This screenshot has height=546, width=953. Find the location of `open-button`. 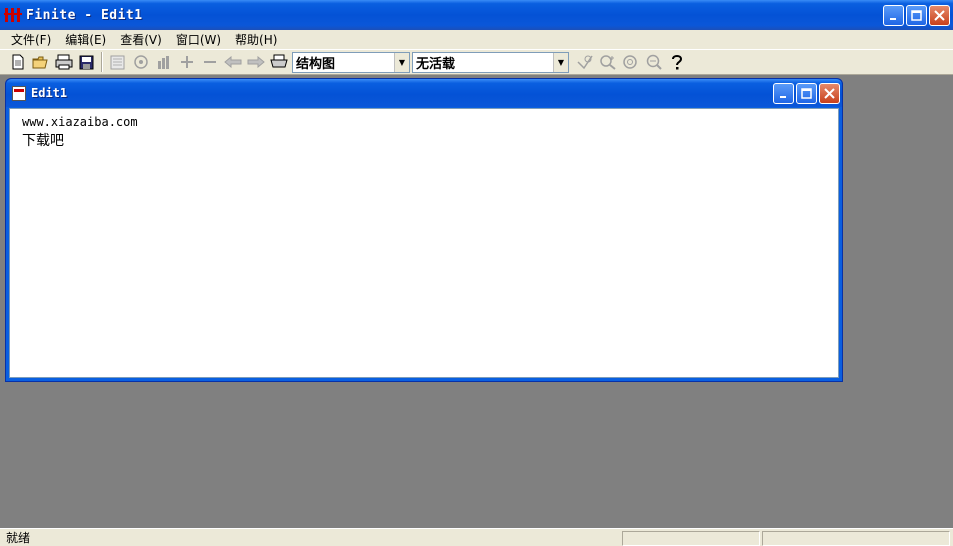

open-button is located at coordinates (40, 62).